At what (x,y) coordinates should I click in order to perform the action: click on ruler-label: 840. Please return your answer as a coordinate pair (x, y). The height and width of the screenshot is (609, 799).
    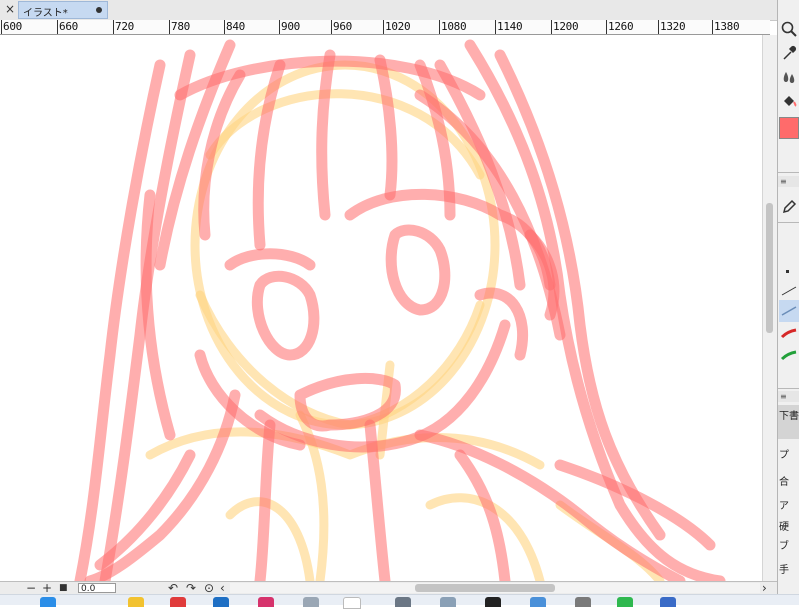
    Looking at the image, I should click on (234, 27).